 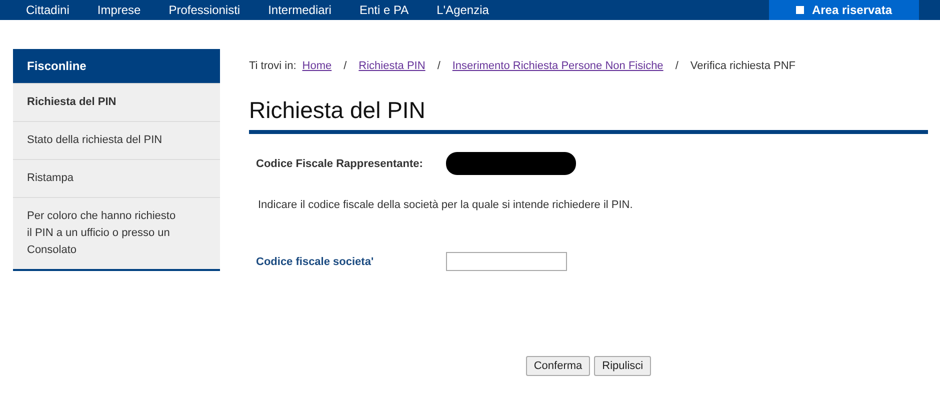 What do you see at coordinates (800, 10) in the screenshot?
I see `square-icon` at bounding box center [800, 10].